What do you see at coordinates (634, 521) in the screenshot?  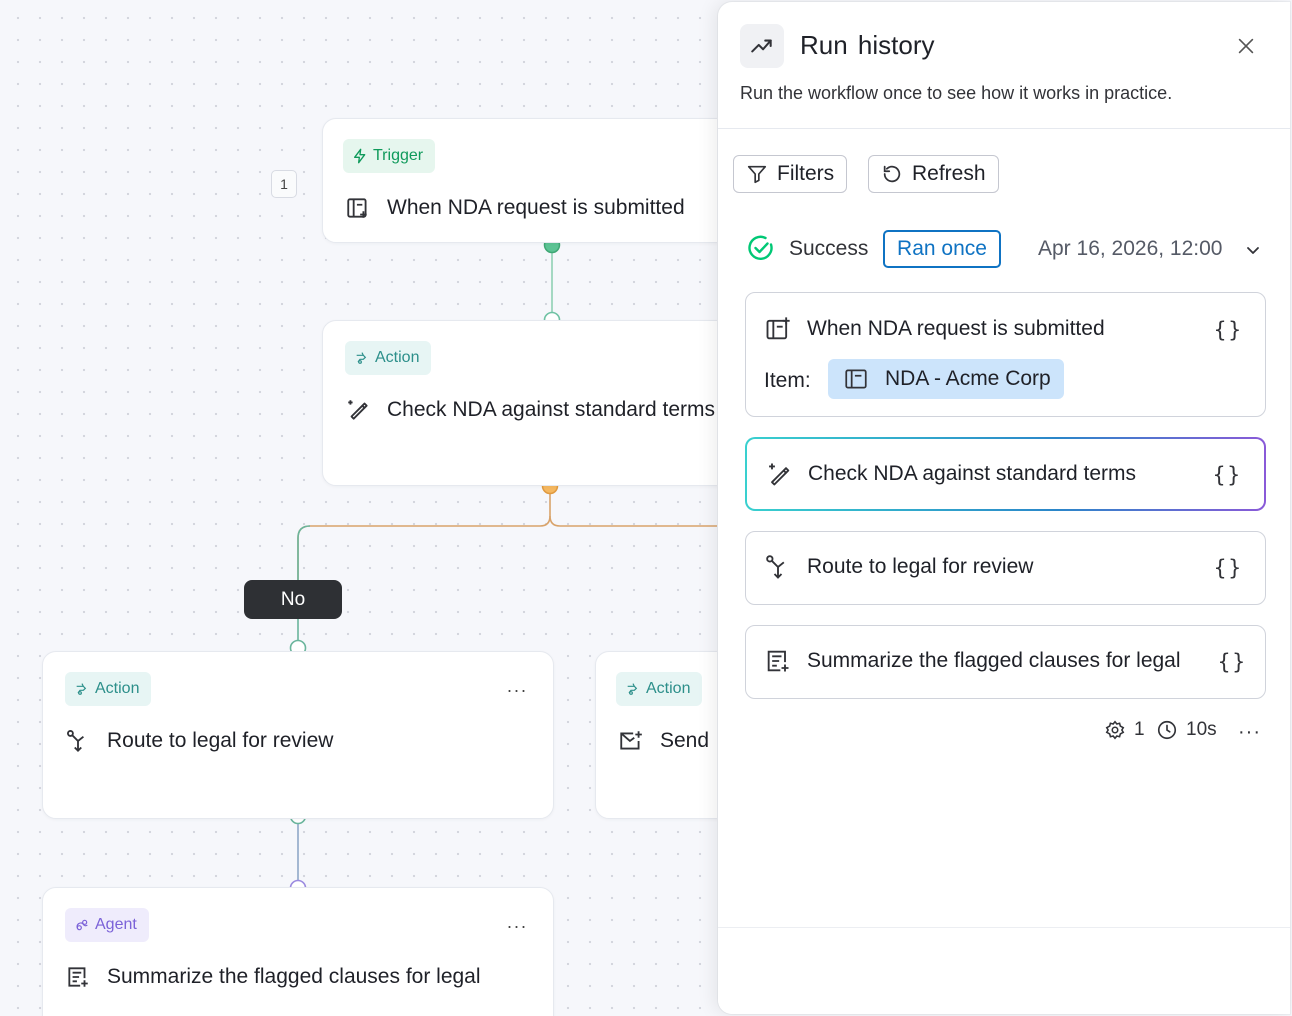 I see `connector-branch-yes` at bounding box center [634, 521].